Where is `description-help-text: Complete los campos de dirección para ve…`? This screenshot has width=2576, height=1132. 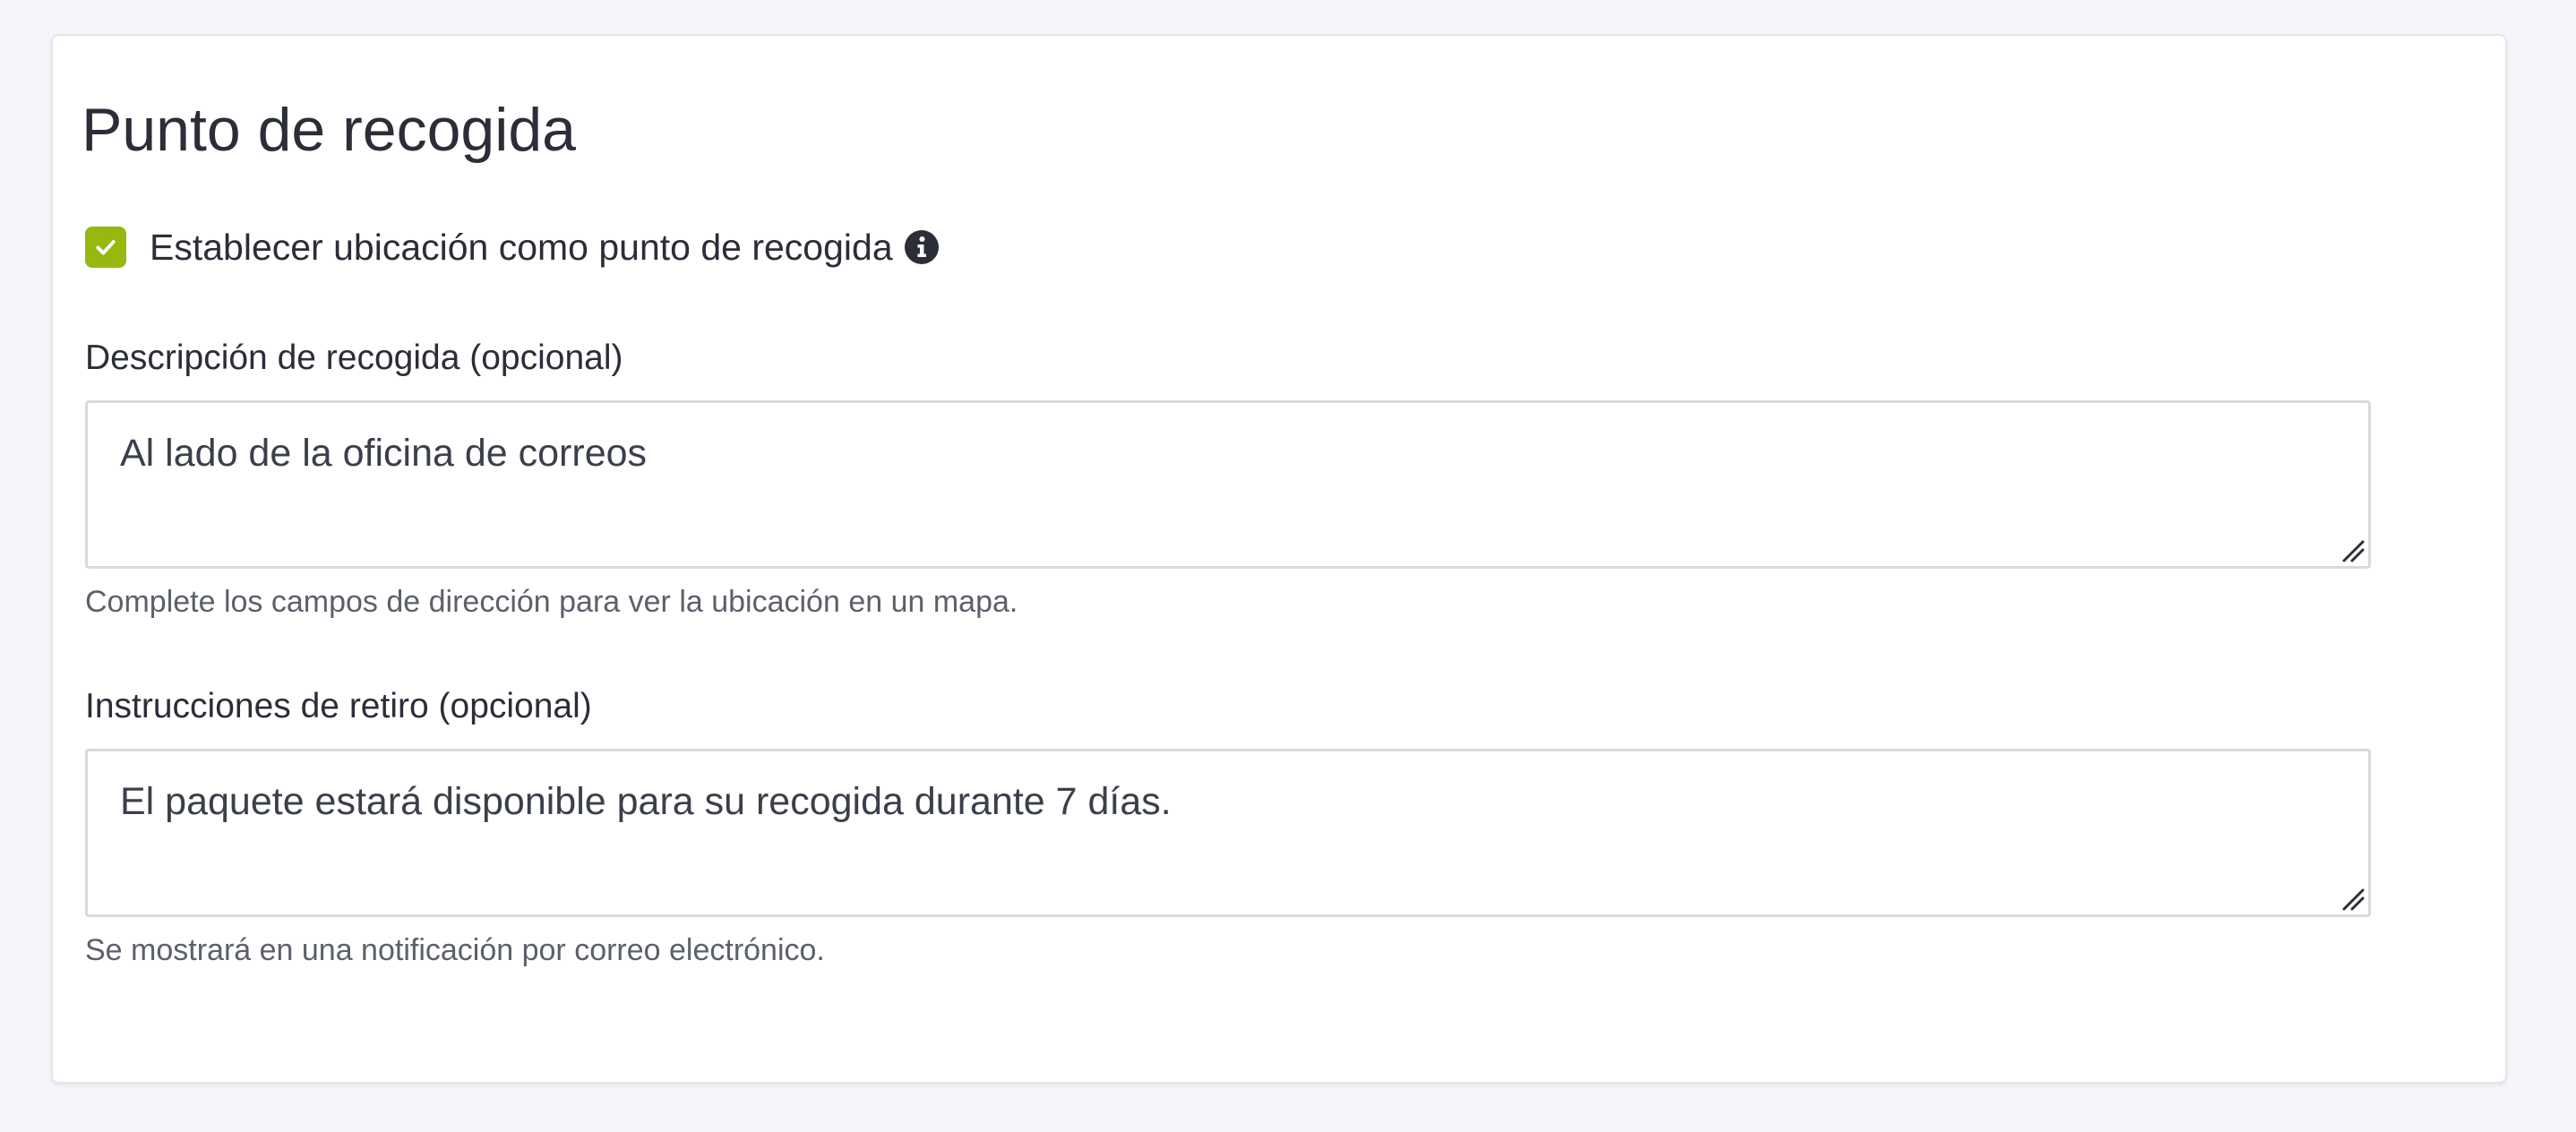 description-help-text: Complete los campos de dirección para ve… is located at coordinates (551, 602).